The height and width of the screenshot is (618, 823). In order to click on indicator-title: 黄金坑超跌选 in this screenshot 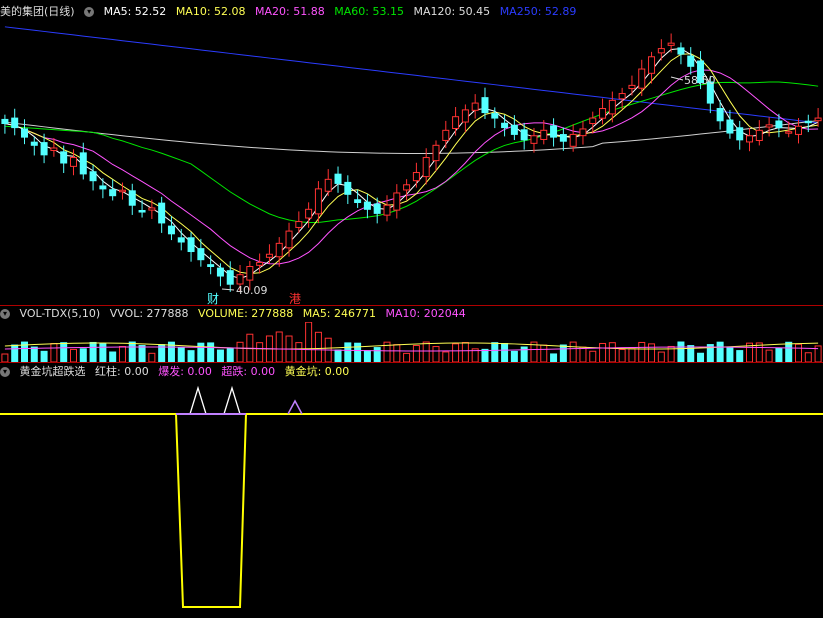, I will do `click(53, 371)`.